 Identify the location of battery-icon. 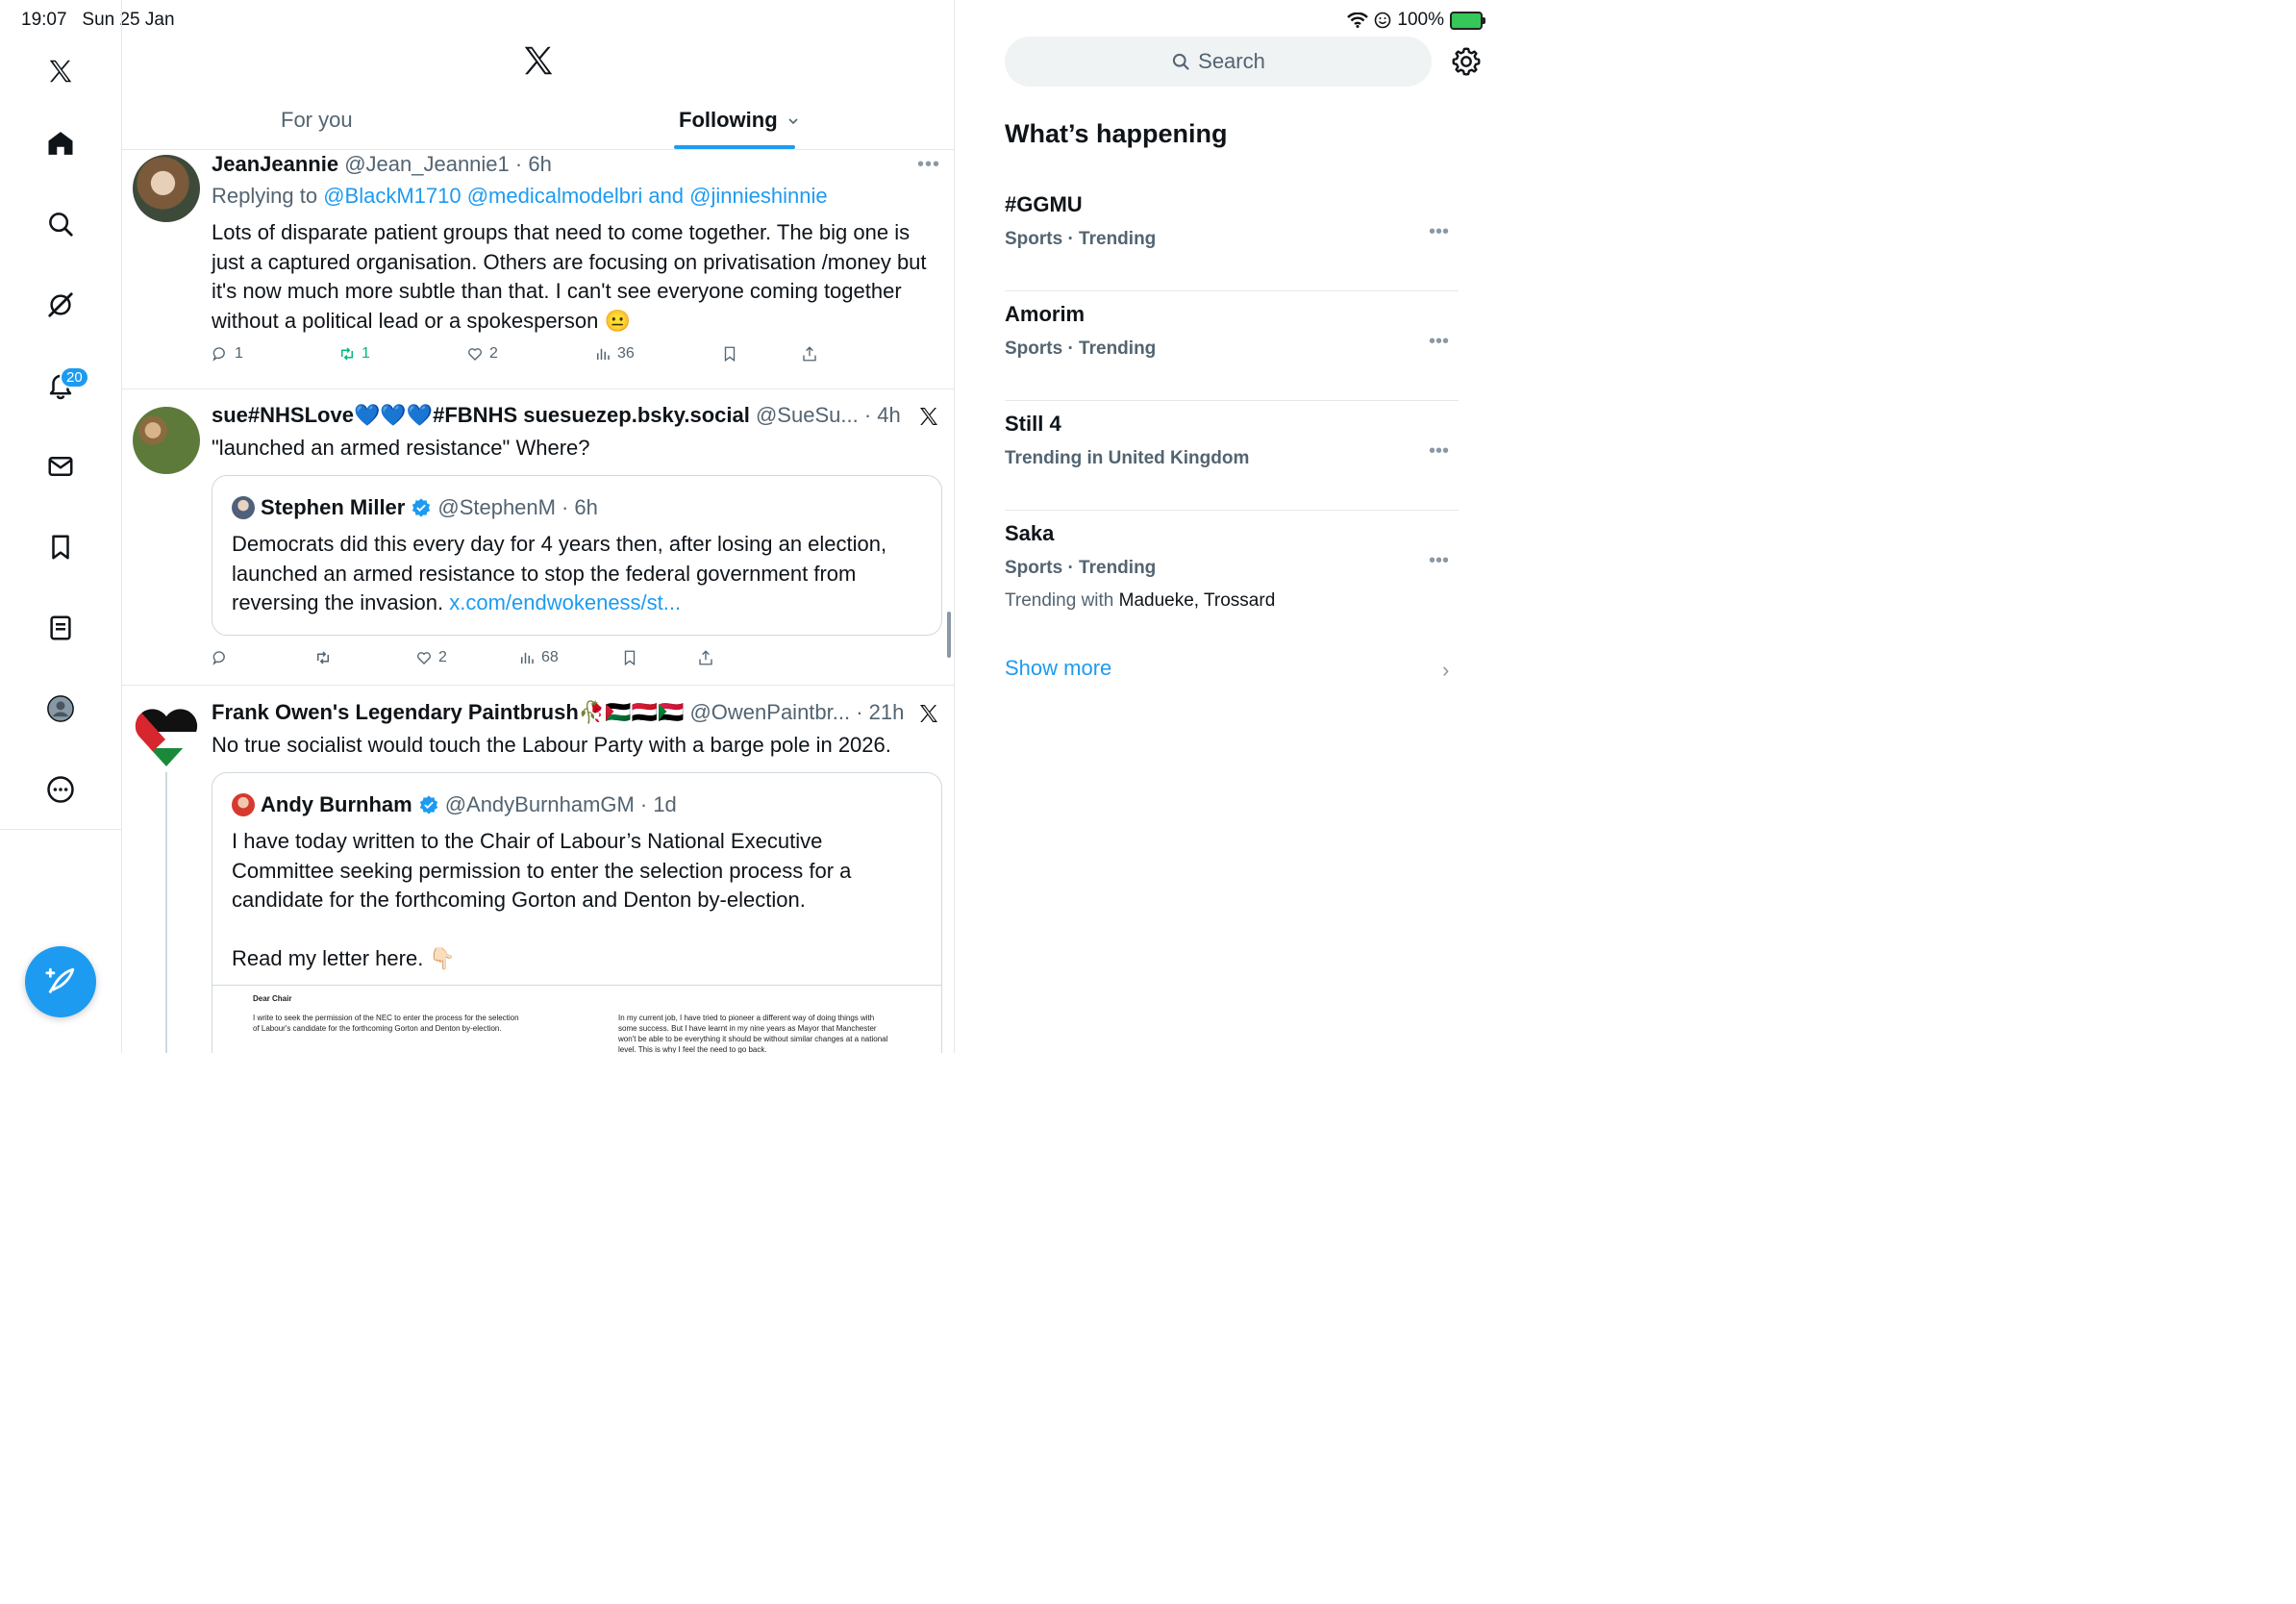
(1467, 20).